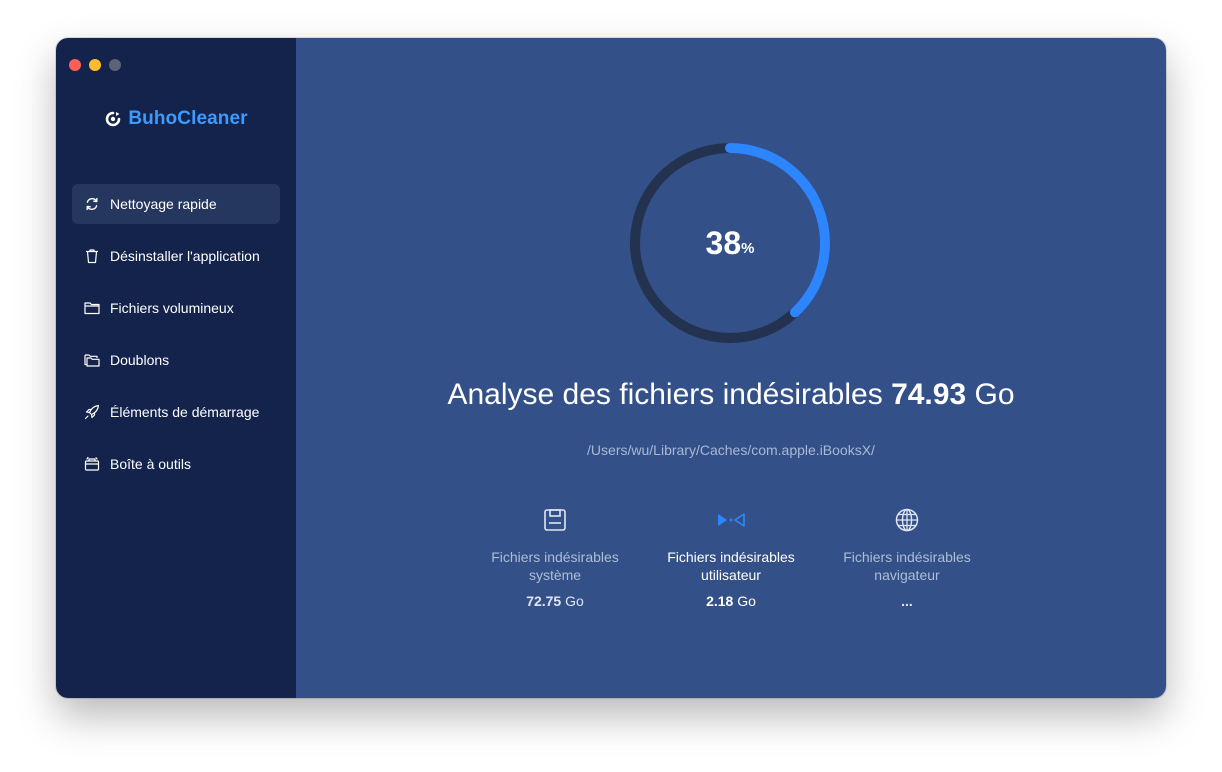  What do you see at coordinates (92, 412) in the screenshot?
I see `rocket-icon` at bounding box center [92, 412].